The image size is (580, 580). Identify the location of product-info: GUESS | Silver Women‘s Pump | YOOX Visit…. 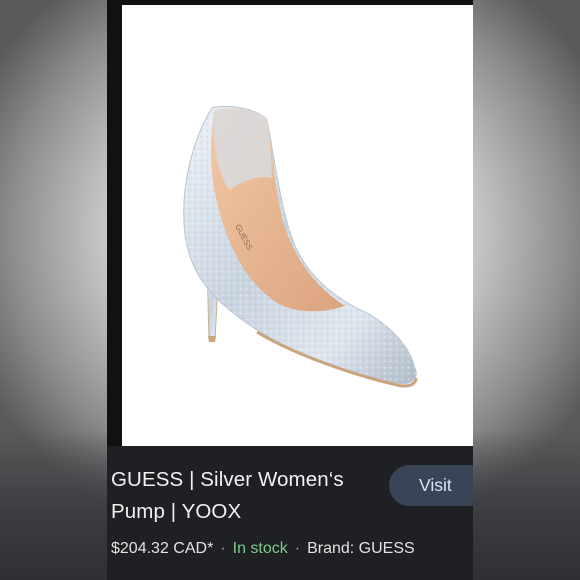
(290, 513).